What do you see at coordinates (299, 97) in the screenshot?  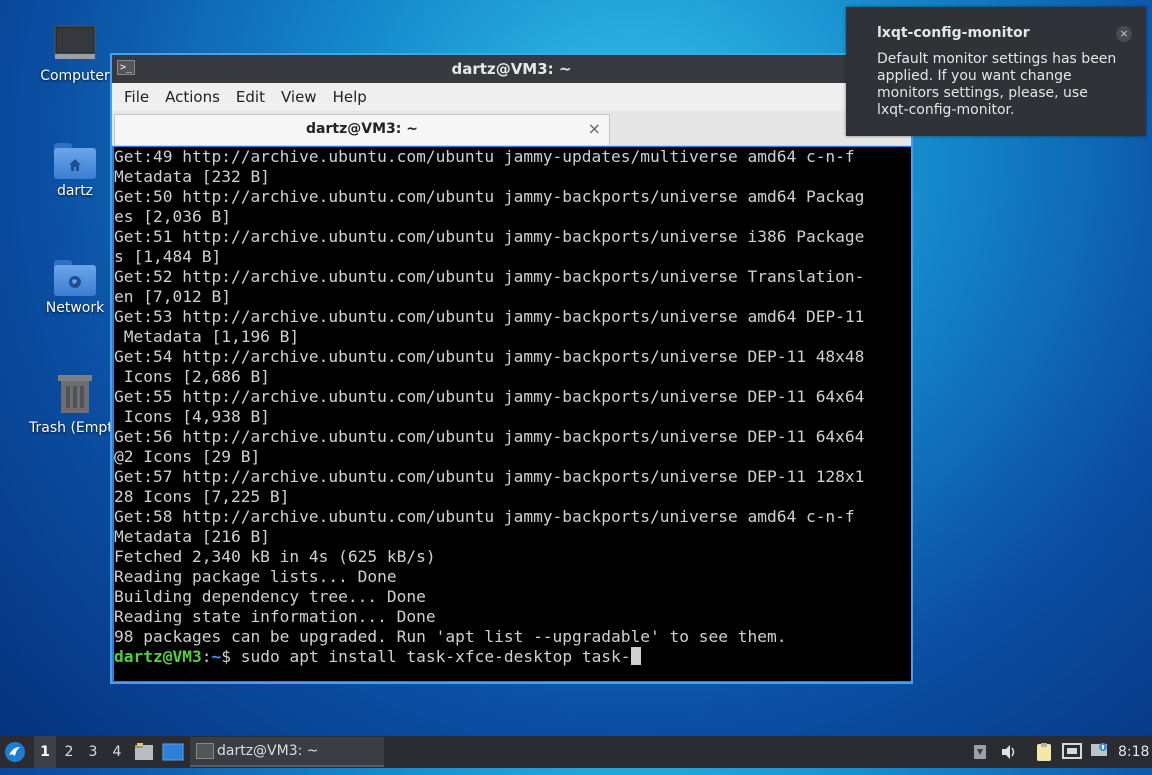 I see `menu-view: View` at bounding box center [299, 97].